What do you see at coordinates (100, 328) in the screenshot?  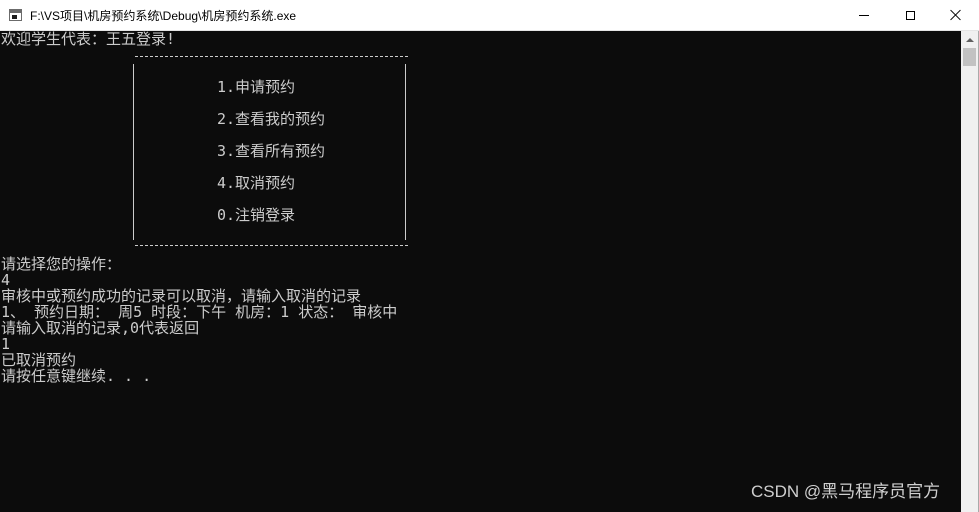 I see `cancel-prompt-line: 请输入取消的记录,0代表返回` at bounding box center [100, 328].